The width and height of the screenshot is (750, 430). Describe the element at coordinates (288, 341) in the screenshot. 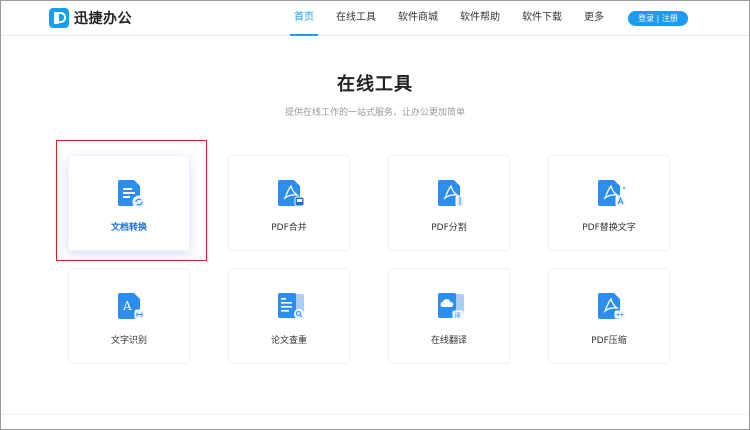

I see `tool-label: 论文查重` at that location.